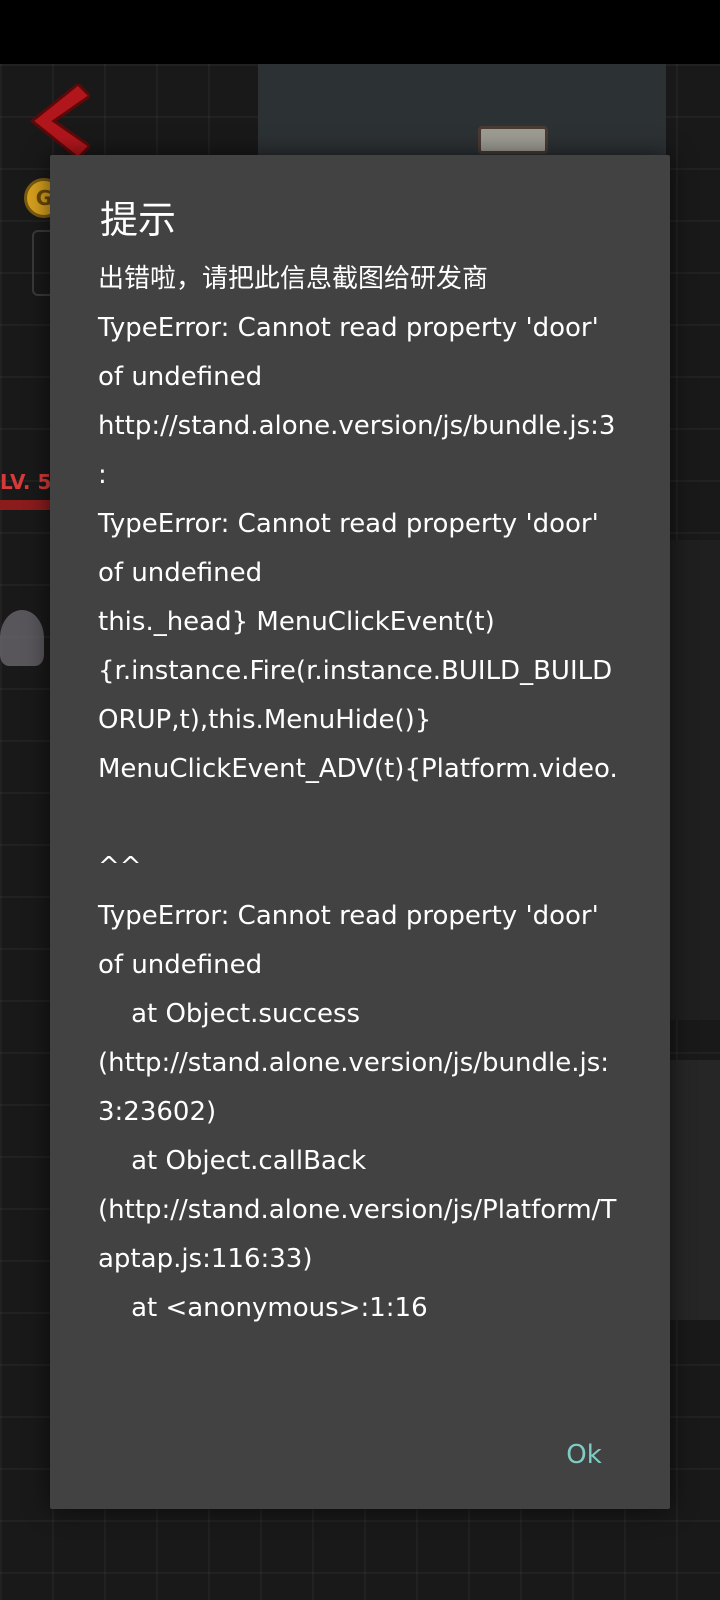 The width and height of the screenshot is (720, 1600). What do you see at coordinates (693, 780) in the screenshot?
I see `side-panel` at bounding box center [693, 780].